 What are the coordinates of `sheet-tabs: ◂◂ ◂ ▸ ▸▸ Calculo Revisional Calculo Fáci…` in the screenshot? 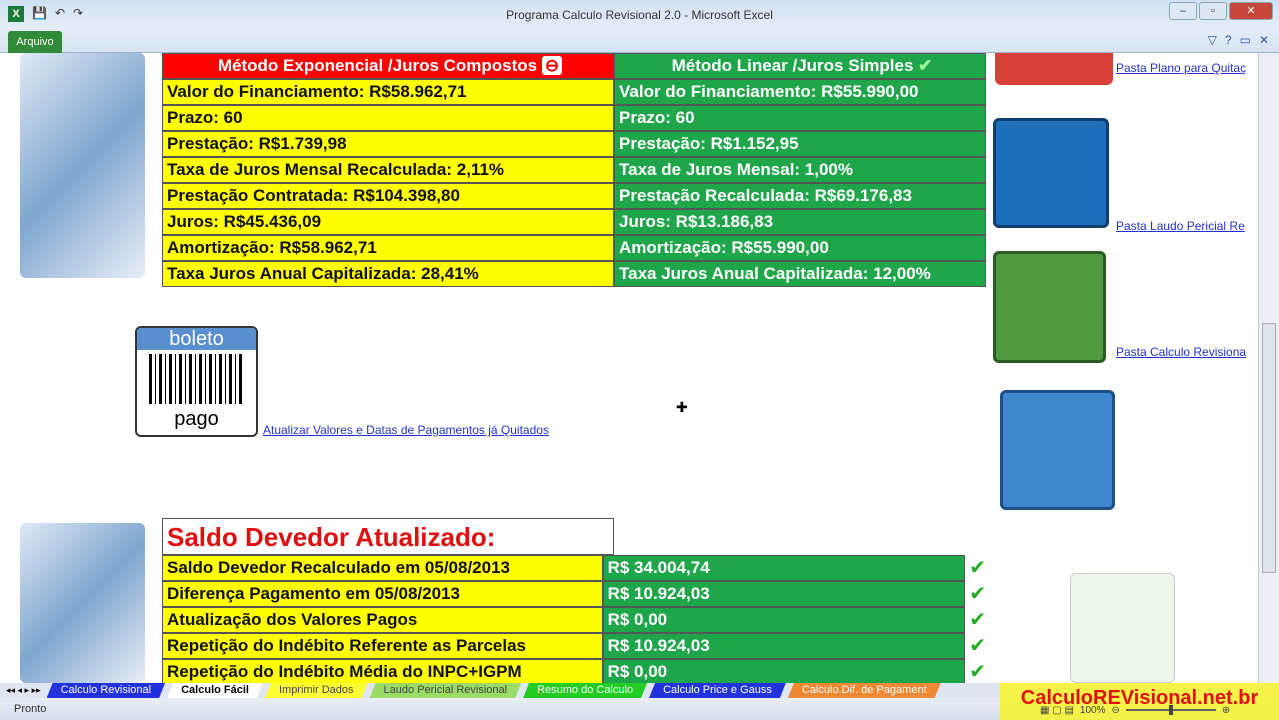 It's located at (500, 690).